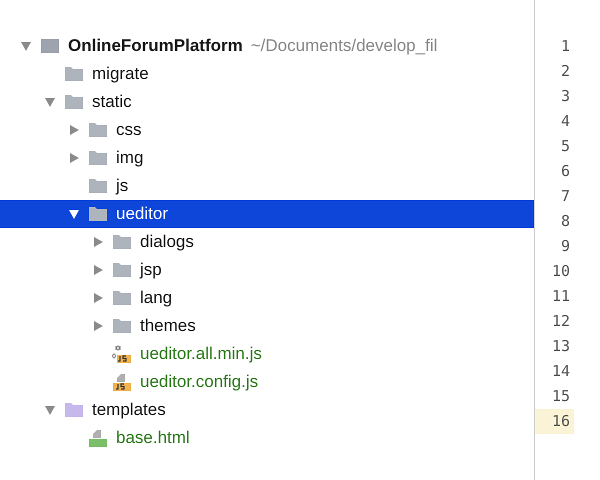 Image resolution: width=600 pixels, height=480 pixels. Describe the element at coordinates (201, 354) in the screenshot. I see `tree-label: ueditor.all.min.js` at that location.